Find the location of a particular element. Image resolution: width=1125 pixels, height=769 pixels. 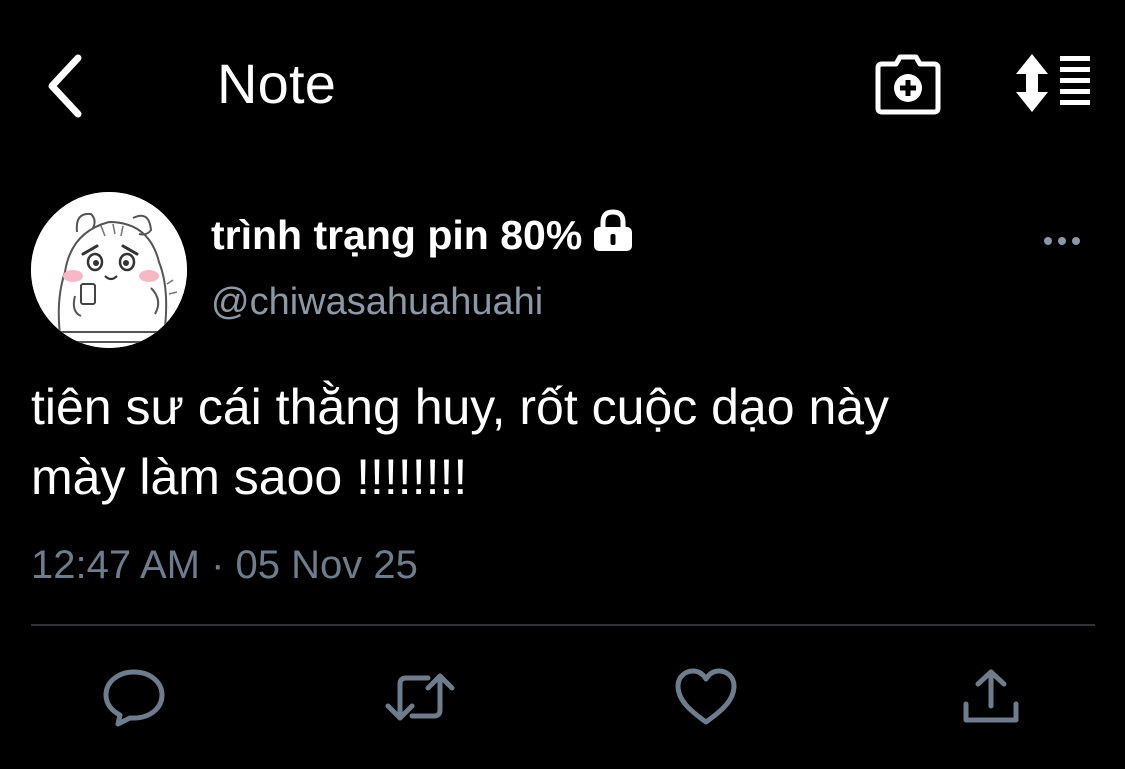

display-name: trình trạng pin 80% is located at coordinates (396, 235).